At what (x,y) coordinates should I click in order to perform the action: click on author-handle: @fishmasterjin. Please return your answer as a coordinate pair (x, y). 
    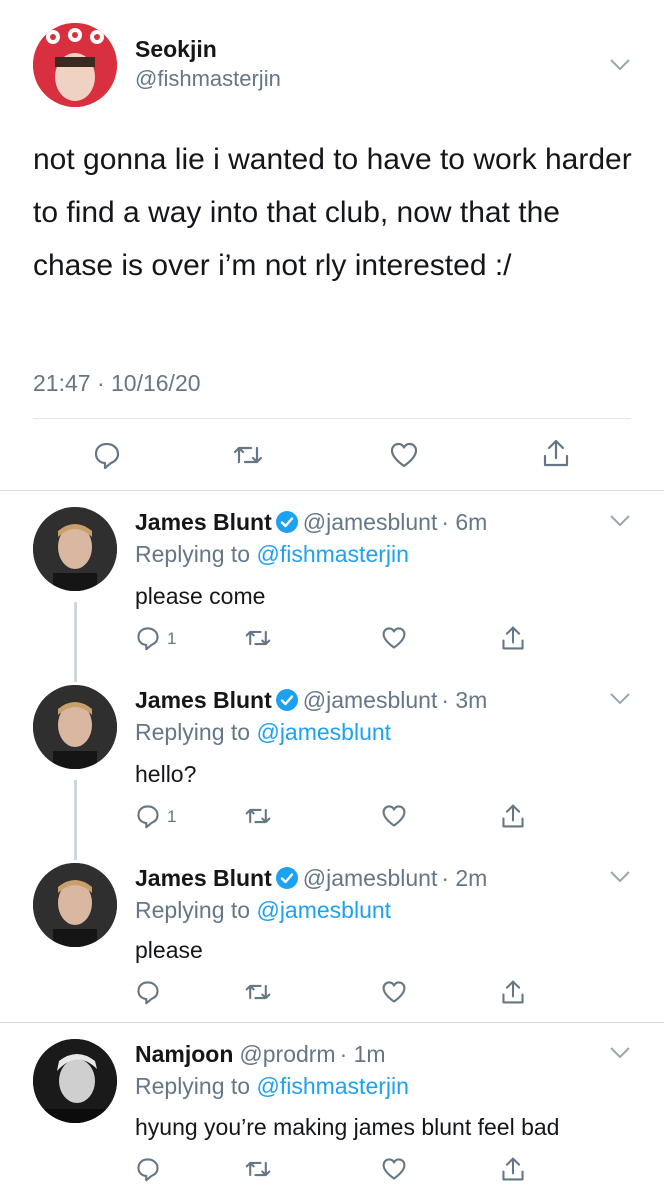
    Looking at the image, I should click on (208, 79).